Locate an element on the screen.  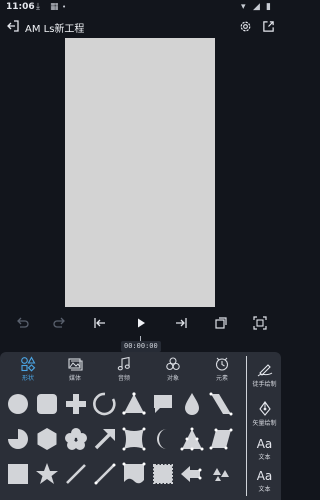
shape-line-nodes is located at coordinates (76, 474).